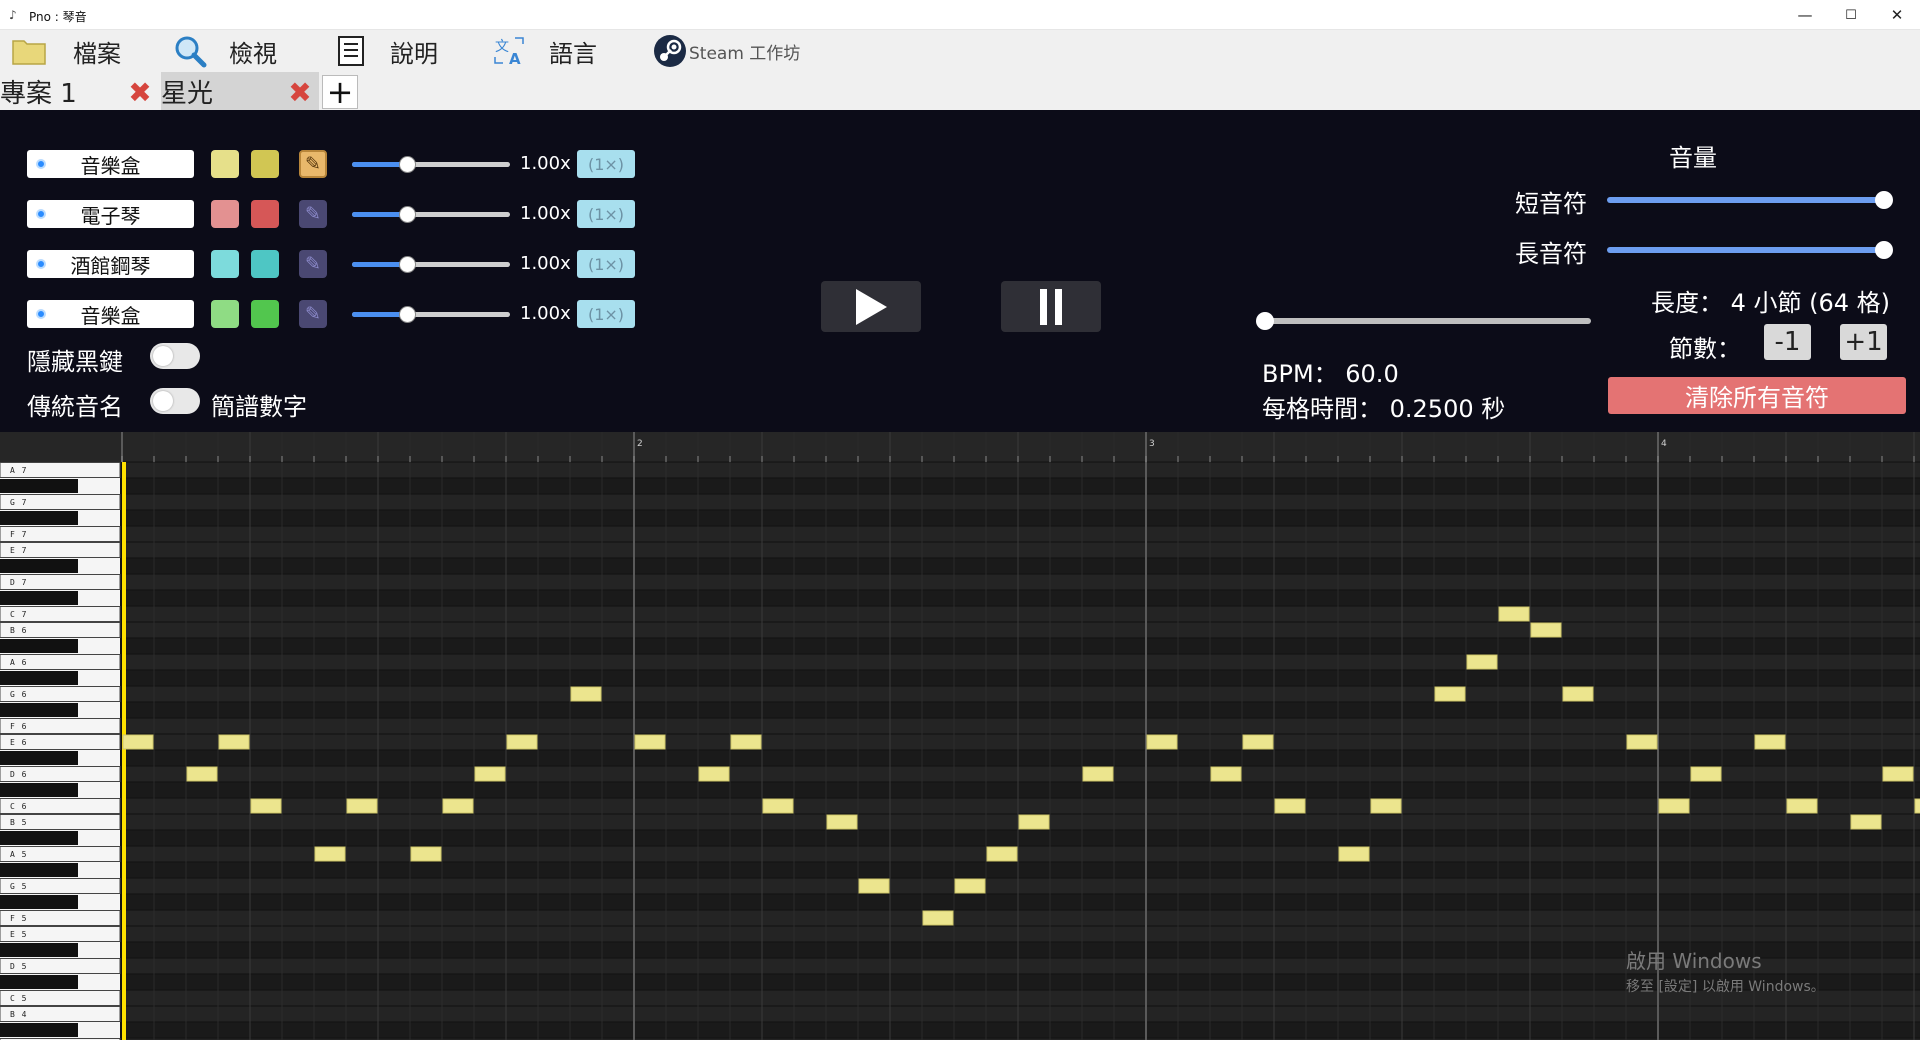 The image size is (1920, 1040). Describe the element at coordinates (670, 51) in the screenshot. I see `steam-icon` at that location.